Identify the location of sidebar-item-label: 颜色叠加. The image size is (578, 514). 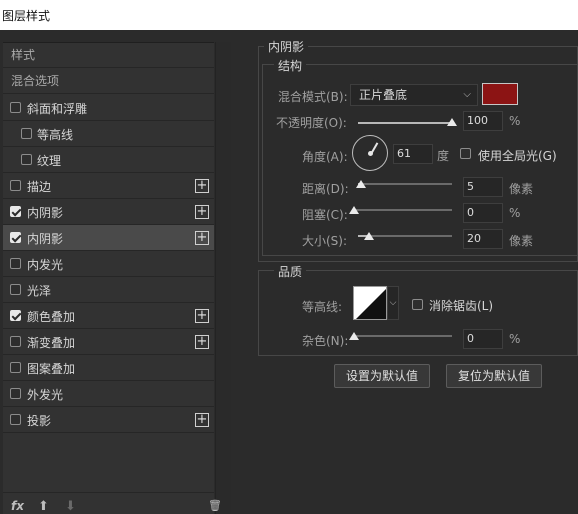
(51, 317).